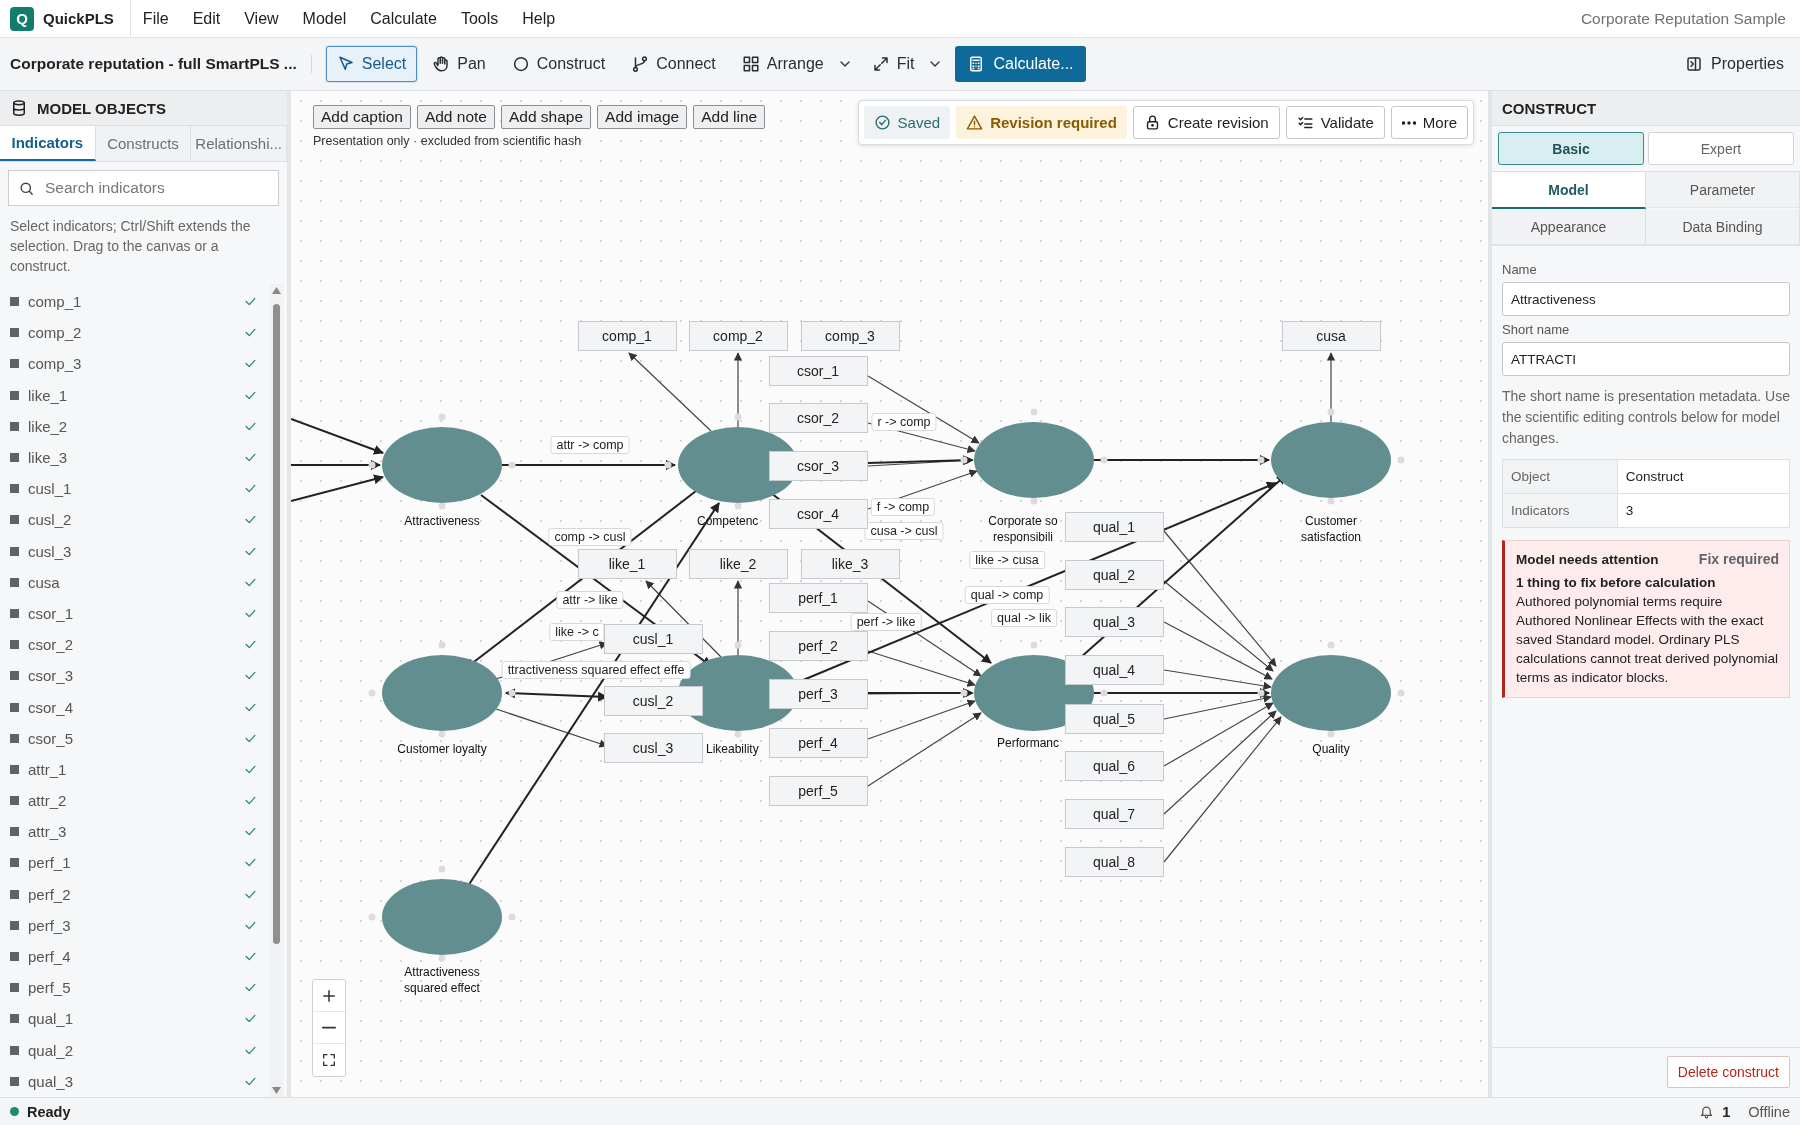 This screenshot has height=1125, width=1800. I want to click on toolbar-button: Add caption, so click(362, 117).